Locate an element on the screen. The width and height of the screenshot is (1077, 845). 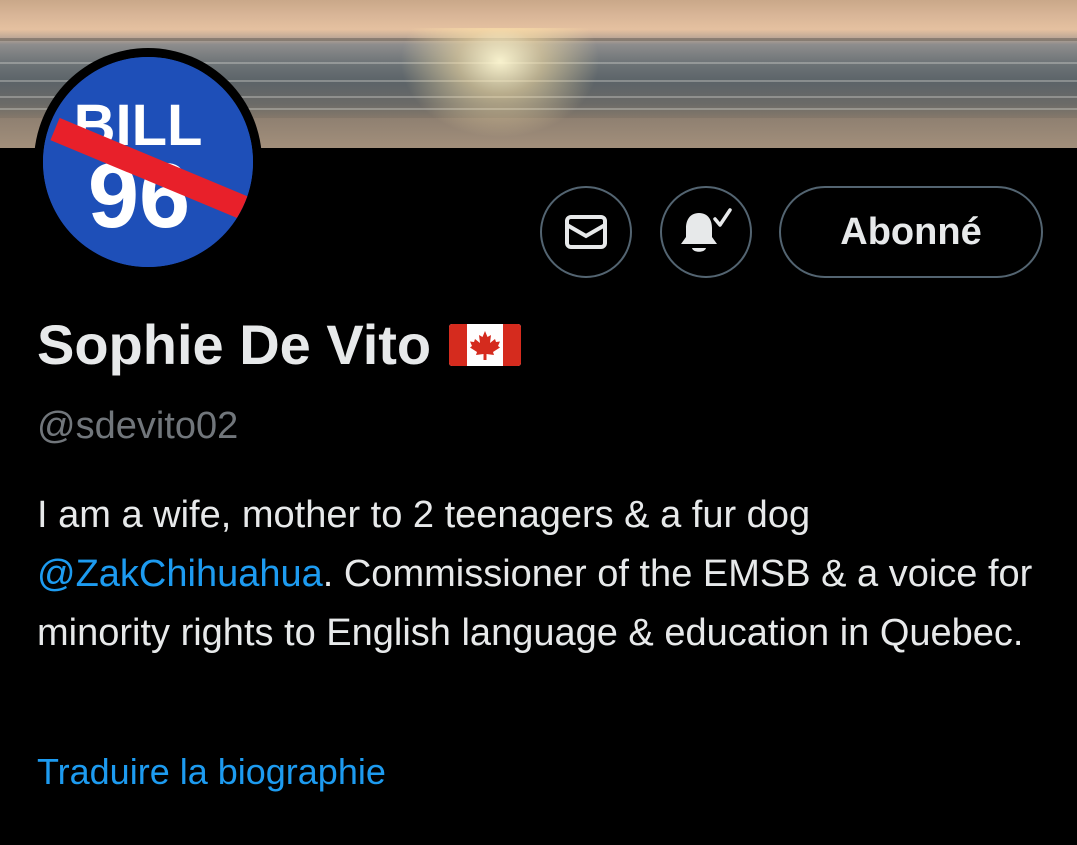
message-button is located at coordinates (586, 232).